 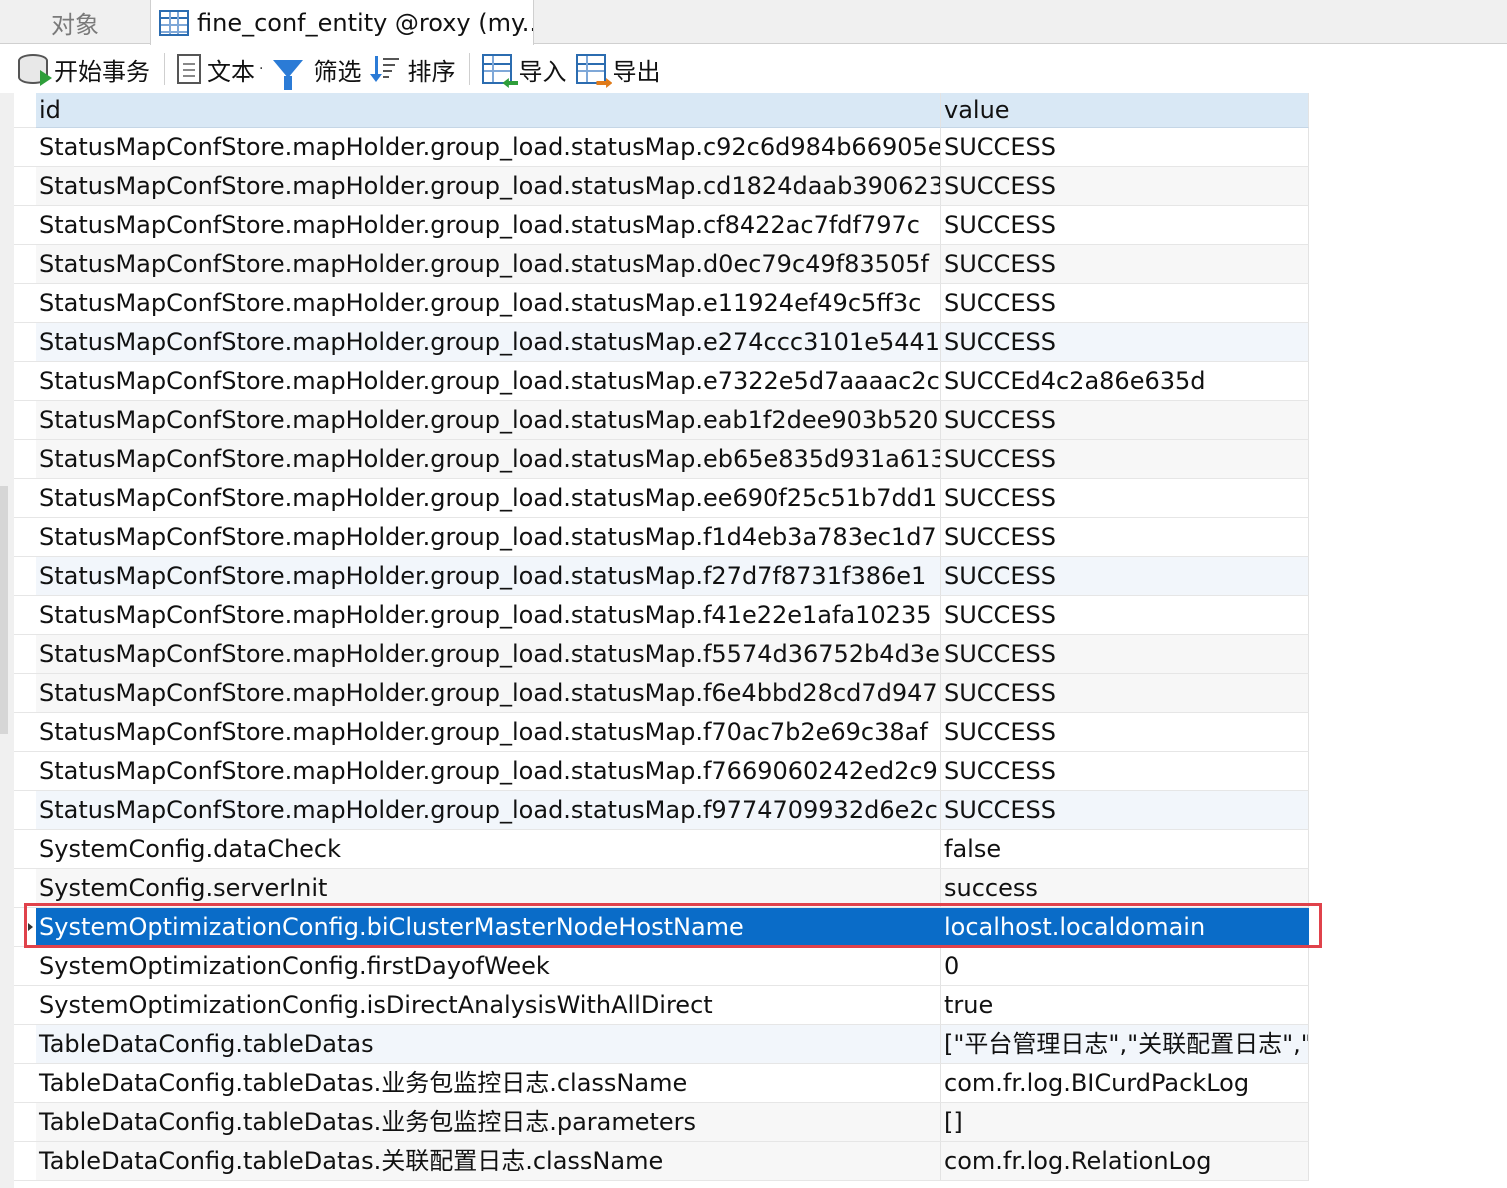 What do you see at coordinates (1125, 1005) in the screenshot?
I see `cell-value: true` at bounding box center [1125, 1005].